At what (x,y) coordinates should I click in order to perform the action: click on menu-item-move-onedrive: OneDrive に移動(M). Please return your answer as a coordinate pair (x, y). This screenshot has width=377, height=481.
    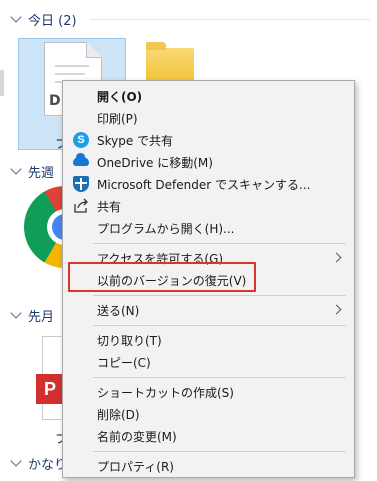
    Looking at the image, I should click on (208, 162).